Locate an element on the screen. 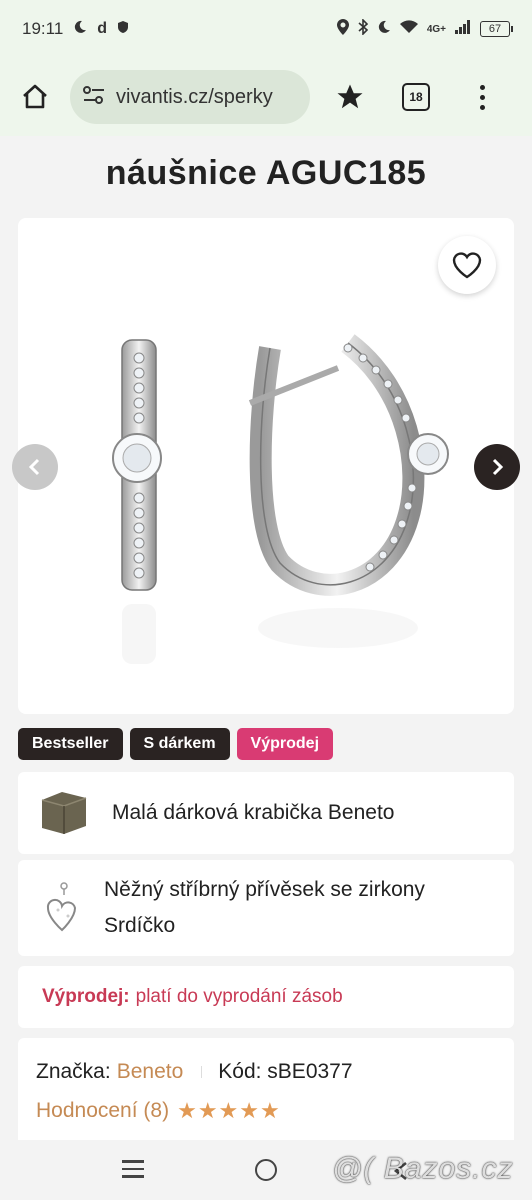 This screenshot has height=1200, width=532. sale-label: Výprodej: is located at coordinates (86, 996).